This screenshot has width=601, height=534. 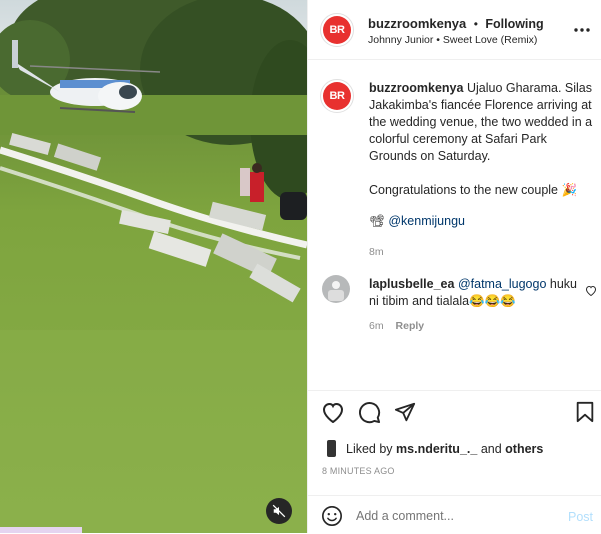 I want to click on commenter-avatar, so click(x=336, y=289).